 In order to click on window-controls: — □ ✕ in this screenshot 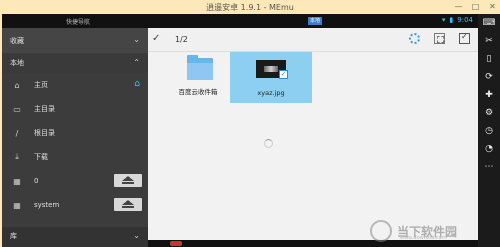, I will do `click(475, 6)`.